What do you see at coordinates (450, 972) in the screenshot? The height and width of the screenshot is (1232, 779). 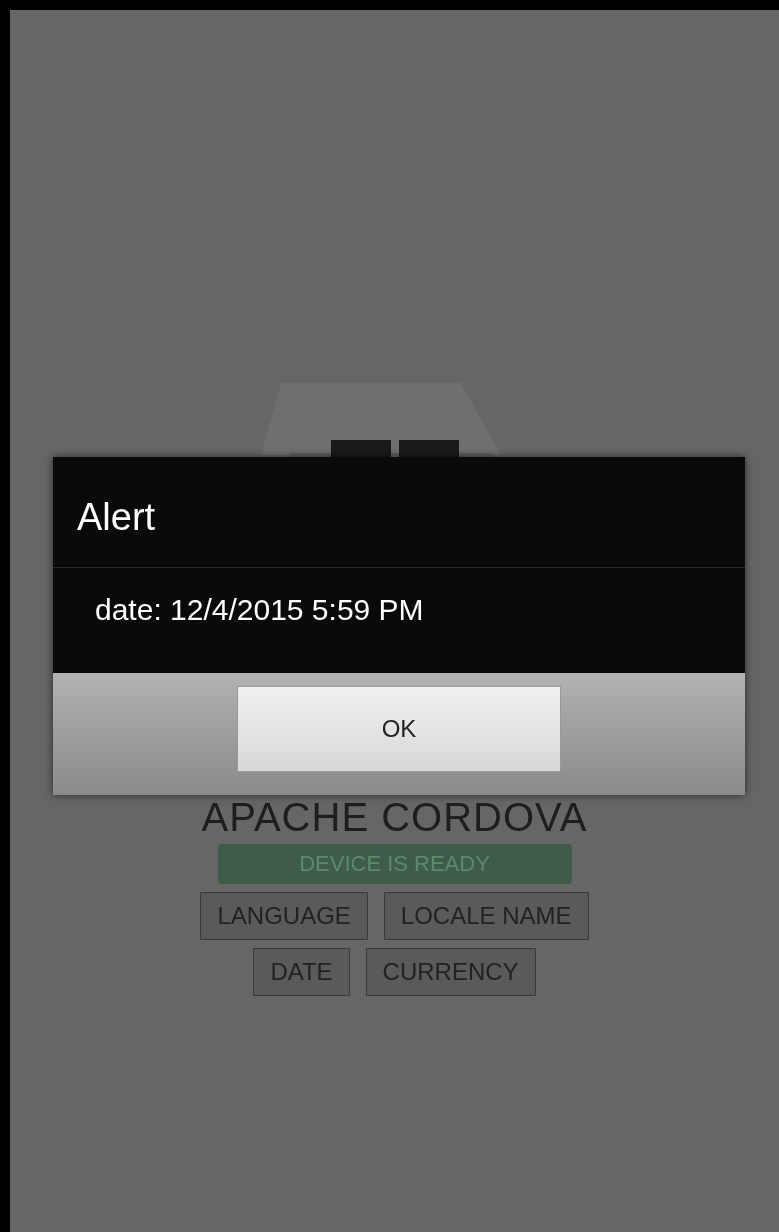 I see `action-button: CURRENCY` at bounding box center [450, 972].